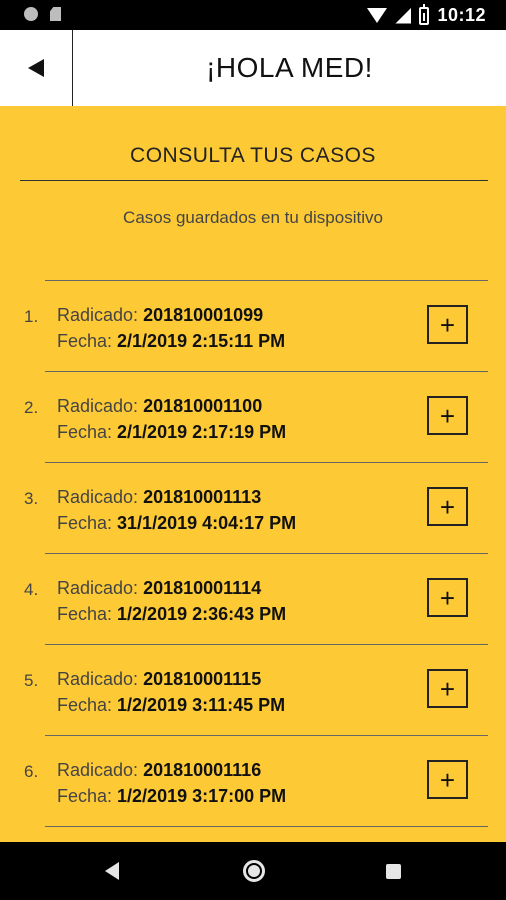 The width and height of the screenshot is (506, 900). I want to click on fecha-row: Fecha: 1/2/2019 3:11:45 PM, so click(171, 705).